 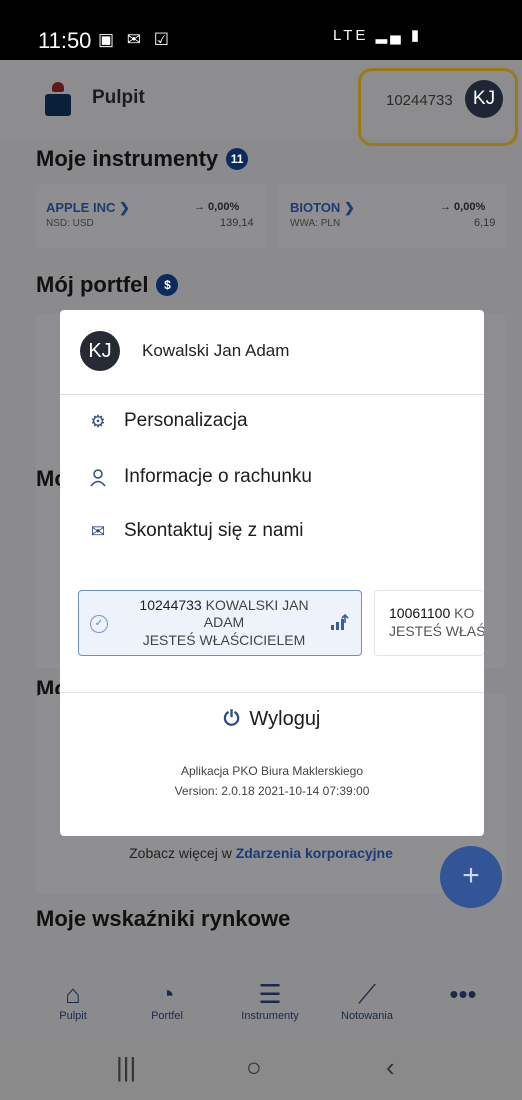 What do you see at coordinates (163, 918) in the screenshot?
I see `indicators-section-title: Moje wskaźniki rynkowe` at bounding box center [163, 918].